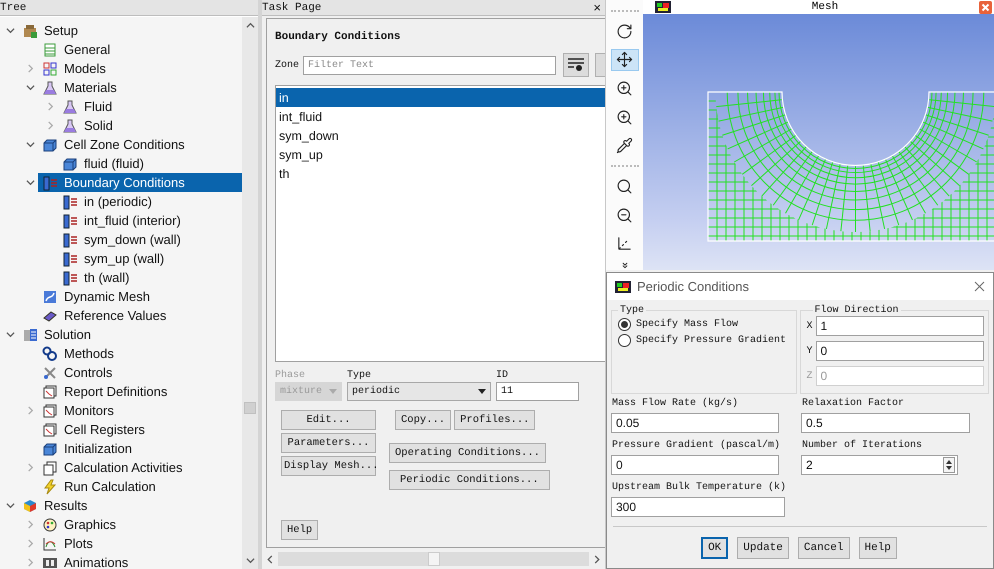  What do you see at coordinates (625, 265) in the screenshot?
I see `more-icon` at bounding box center [625, 265].